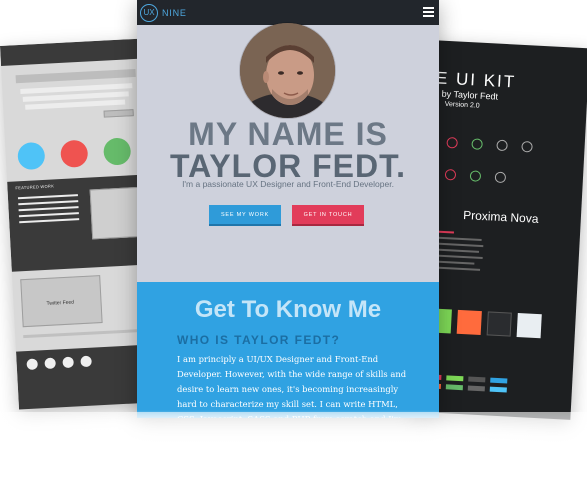 Image resolution: width=587 pixels, height=500 pixels. I want to click on wireframe-line, so click(75, 104).